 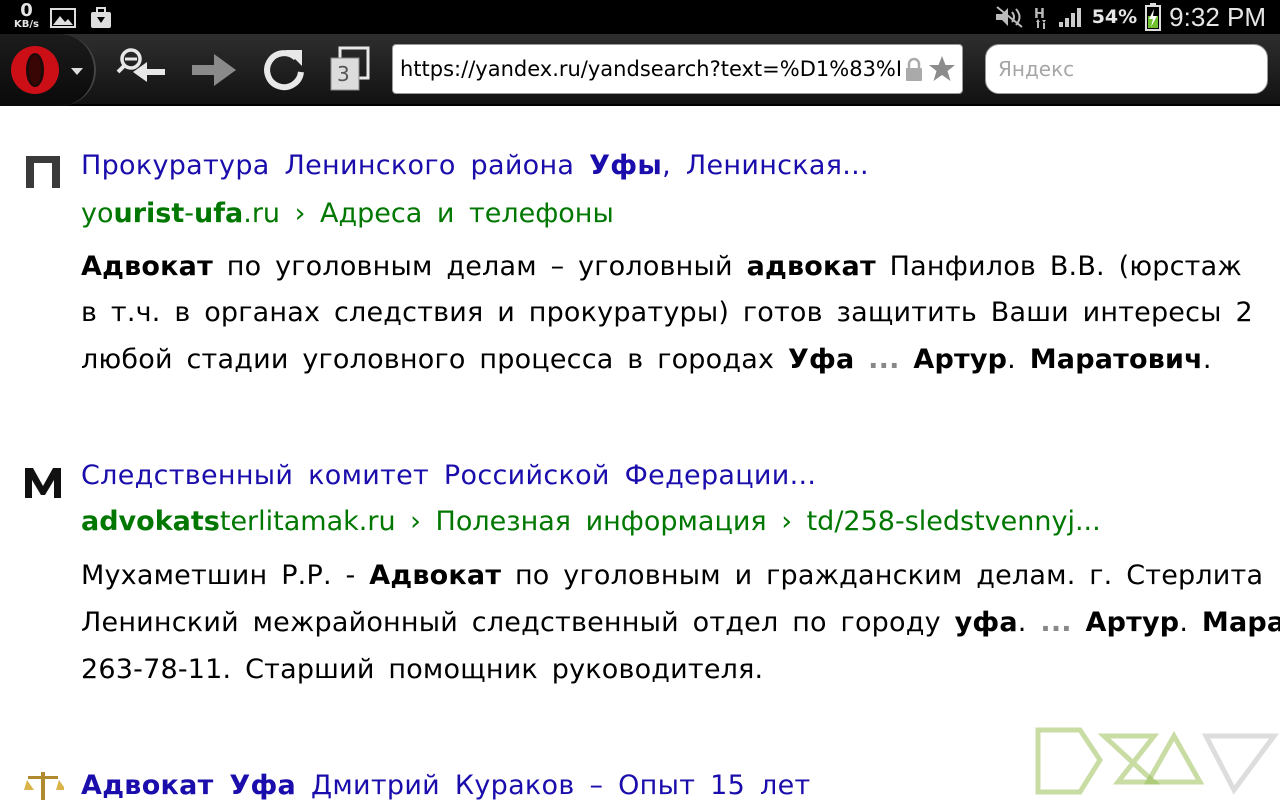 What do you see at coordinates (43, 172) in the screenshot?
I see `favicon-p-icon` at bounding box center [43, 172].